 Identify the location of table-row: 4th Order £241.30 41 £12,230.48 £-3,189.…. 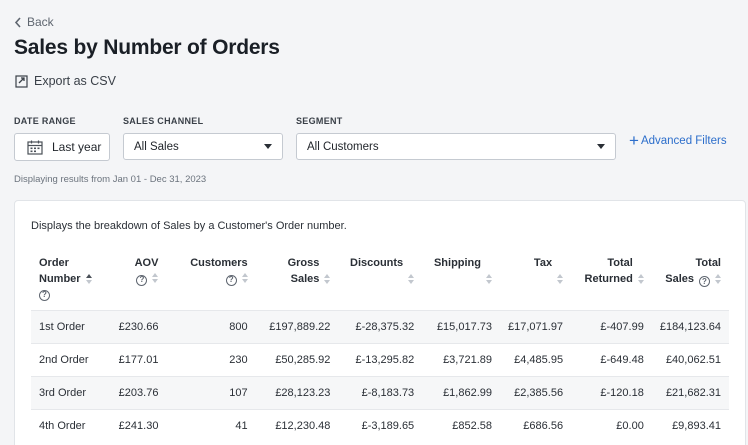
(380, 425).